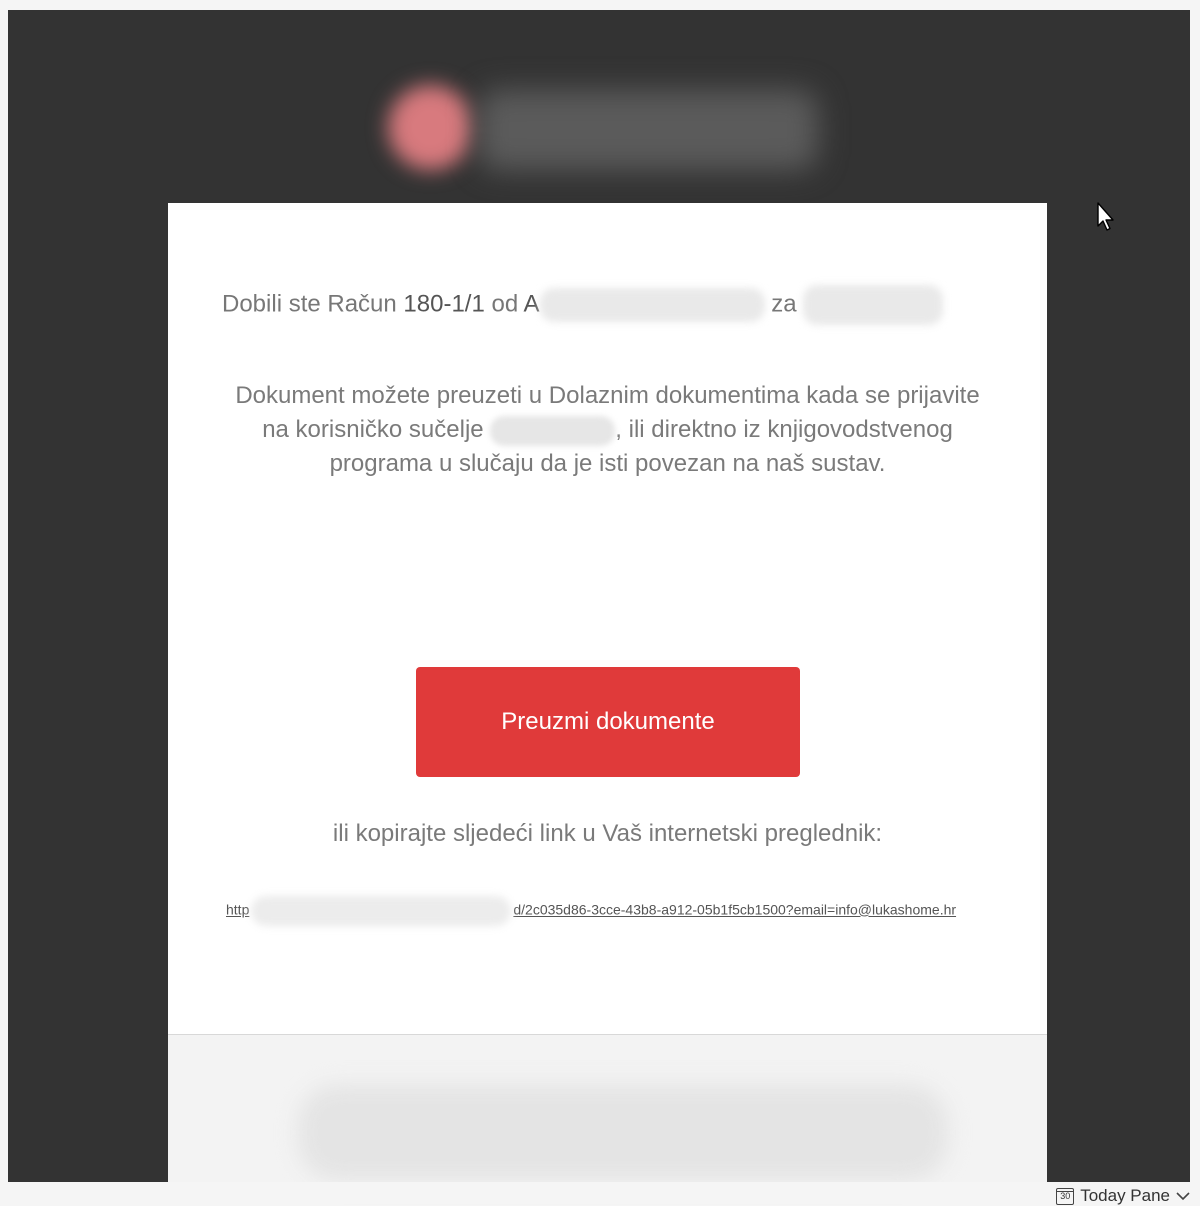  What do you see at coordinates (1183, 1196) in the screenshot?
I see `chevron-down-icon` at bounding box center [1183, 1196].